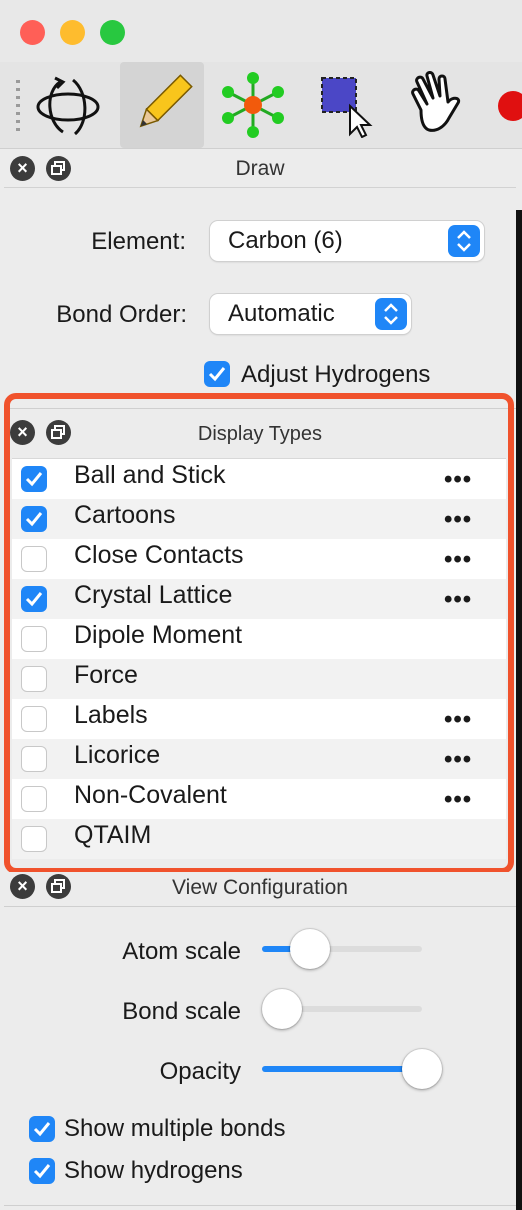 The image size is (522, 1210). Describe the element at coordinates (436, 101) in the screenshot. I see `hand-navigate-icon` at that location.